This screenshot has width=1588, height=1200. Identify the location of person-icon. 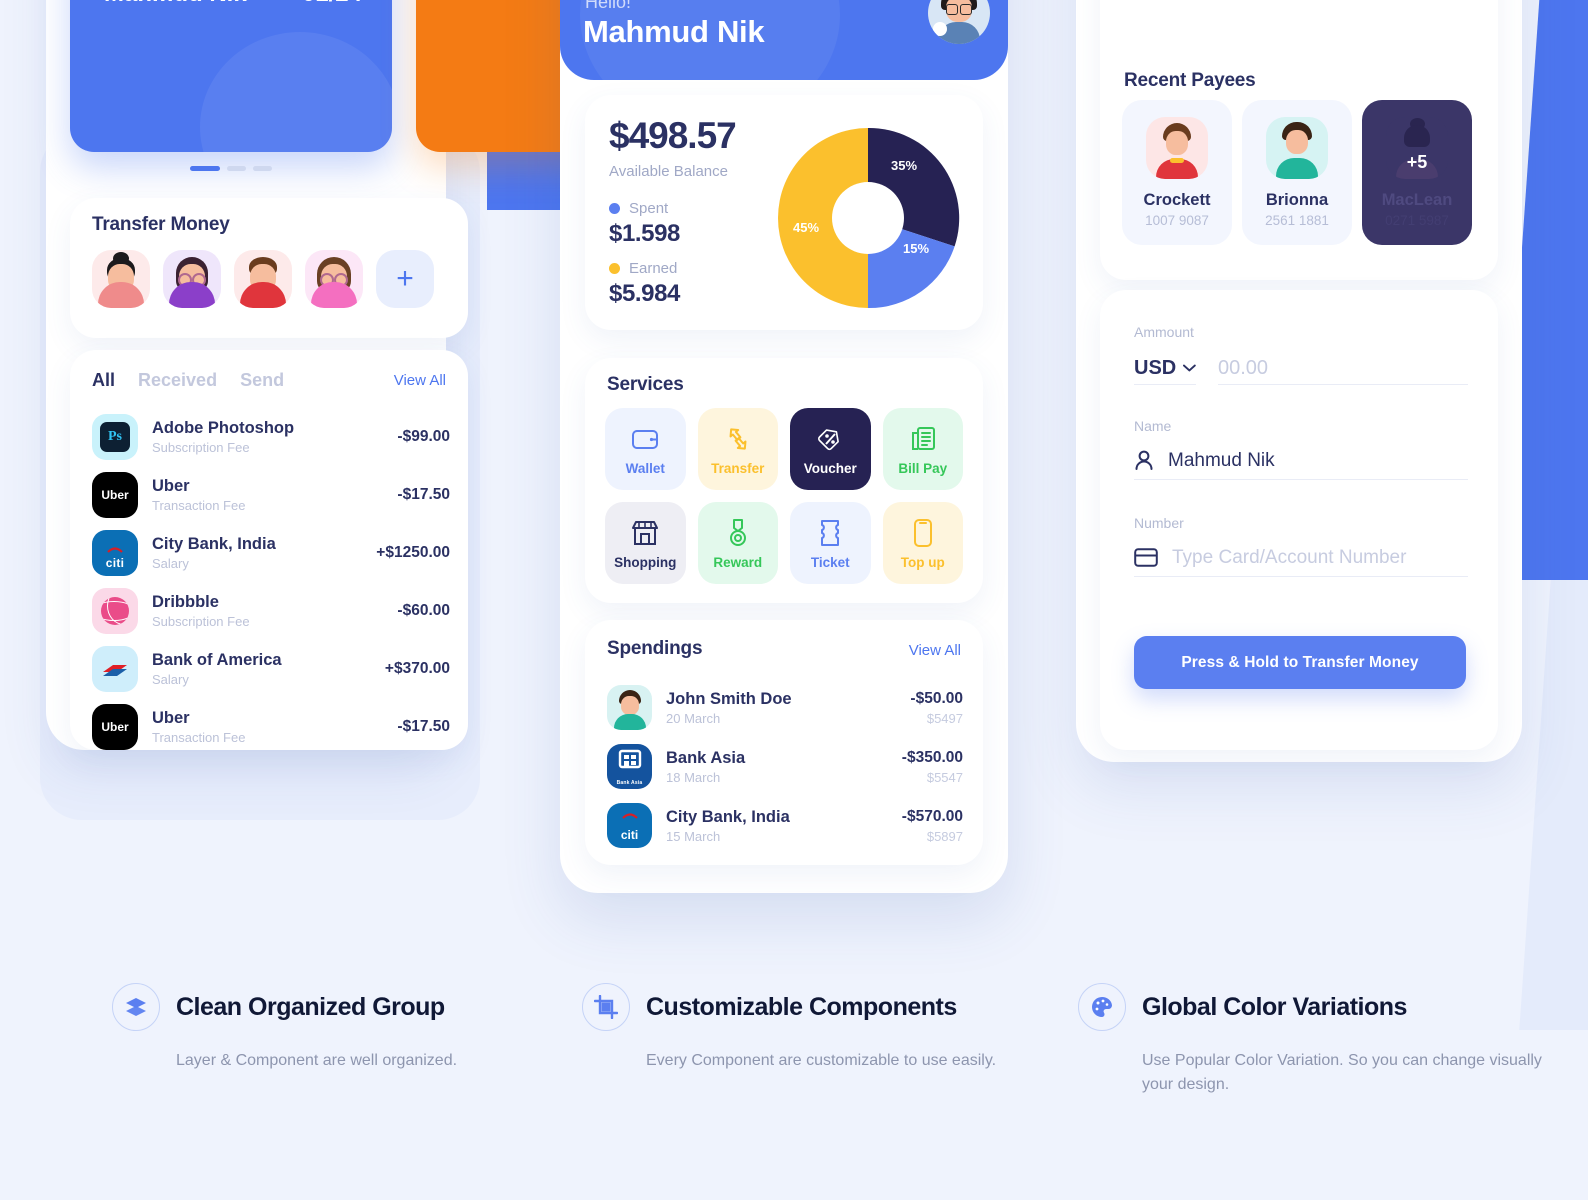
(1144, 460).